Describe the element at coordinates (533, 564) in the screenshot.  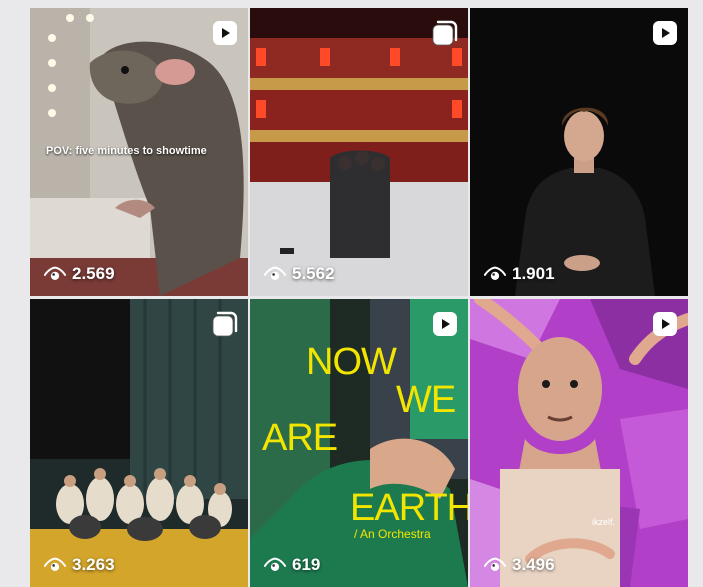
I see `view-count-value: 3.496` at that location.